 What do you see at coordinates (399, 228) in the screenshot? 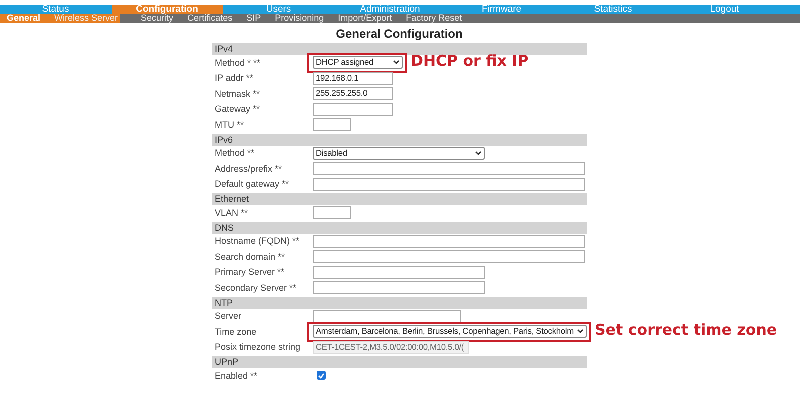
I see `section-header: DNS` at bounding box center [399, 228].